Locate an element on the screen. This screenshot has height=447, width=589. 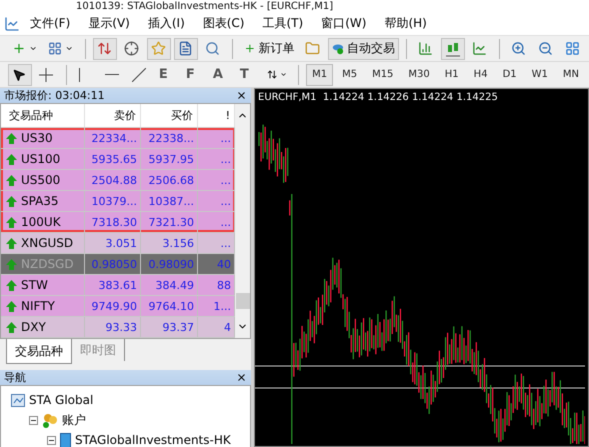
ask-cell: 384.49 is located at coordinates (169, 285).